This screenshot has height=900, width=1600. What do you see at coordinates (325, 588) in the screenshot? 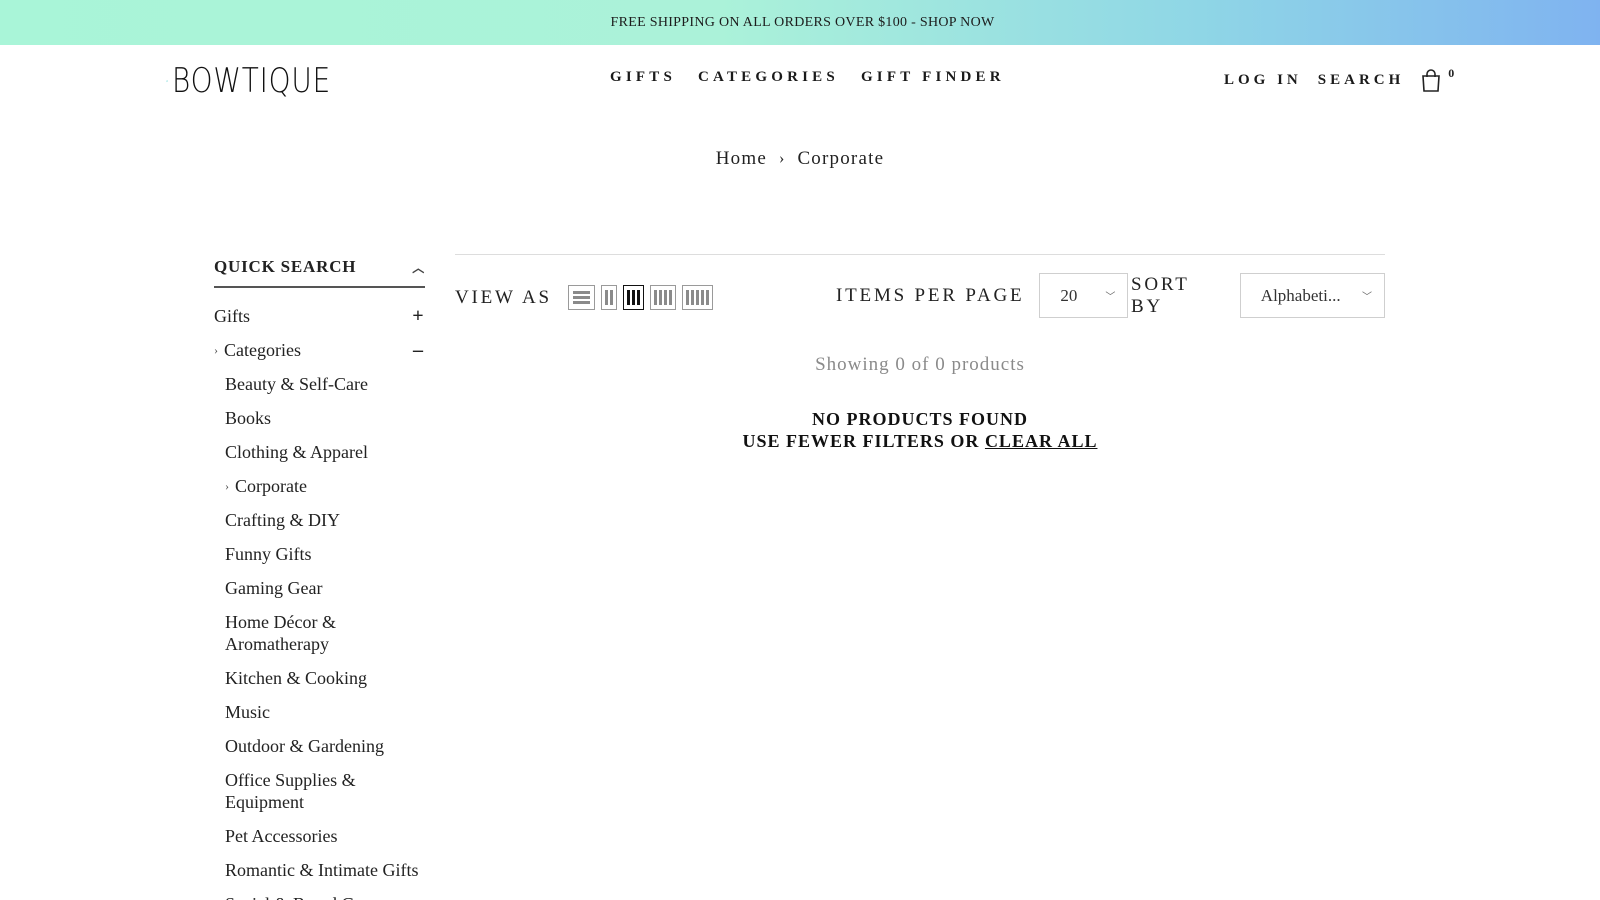
I see `category-item: Gaming Gear` at bounding box center [325, 588].